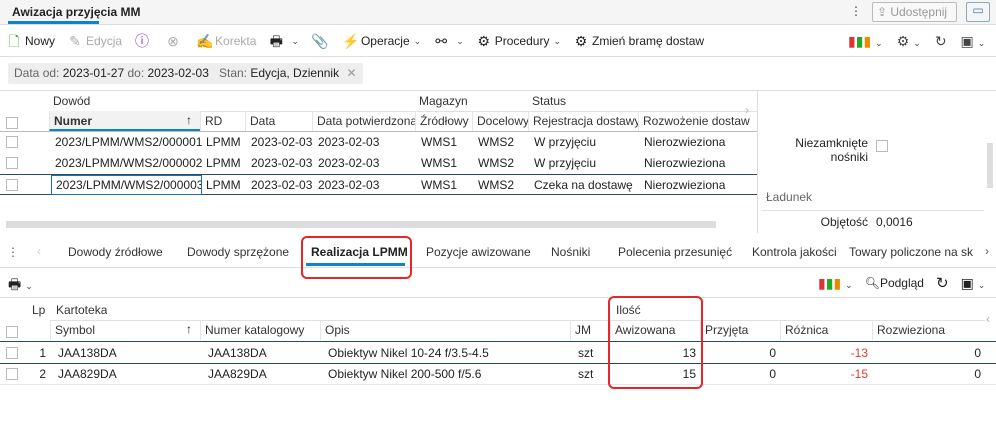 This screenshot has height=430, width=996. Describe the element at coordinates (882, 146) in the screenshot. I see `unclosed-carriers-checkbox` at that location.